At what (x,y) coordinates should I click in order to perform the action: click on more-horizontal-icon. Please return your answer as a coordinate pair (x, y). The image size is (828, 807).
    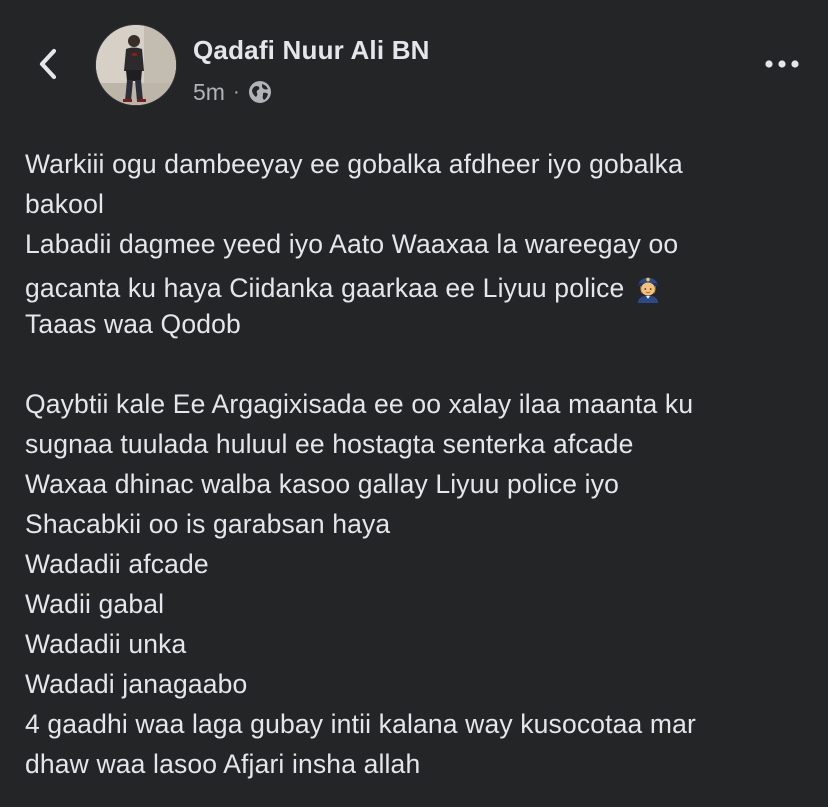
    Looking at the image, I should click on (782, 64).